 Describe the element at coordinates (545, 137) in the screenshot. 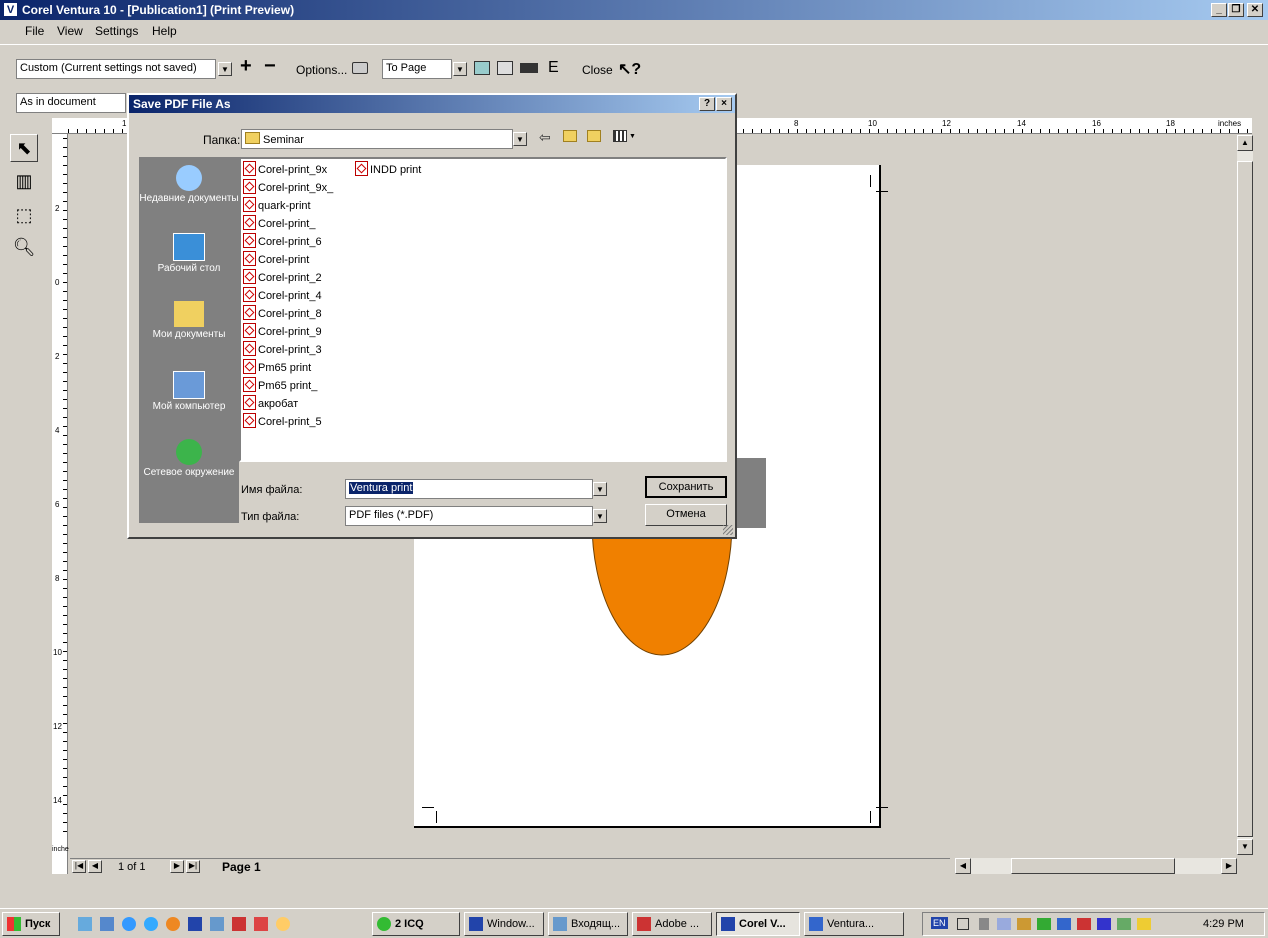

I see `back-icon: ⇦` at that location.